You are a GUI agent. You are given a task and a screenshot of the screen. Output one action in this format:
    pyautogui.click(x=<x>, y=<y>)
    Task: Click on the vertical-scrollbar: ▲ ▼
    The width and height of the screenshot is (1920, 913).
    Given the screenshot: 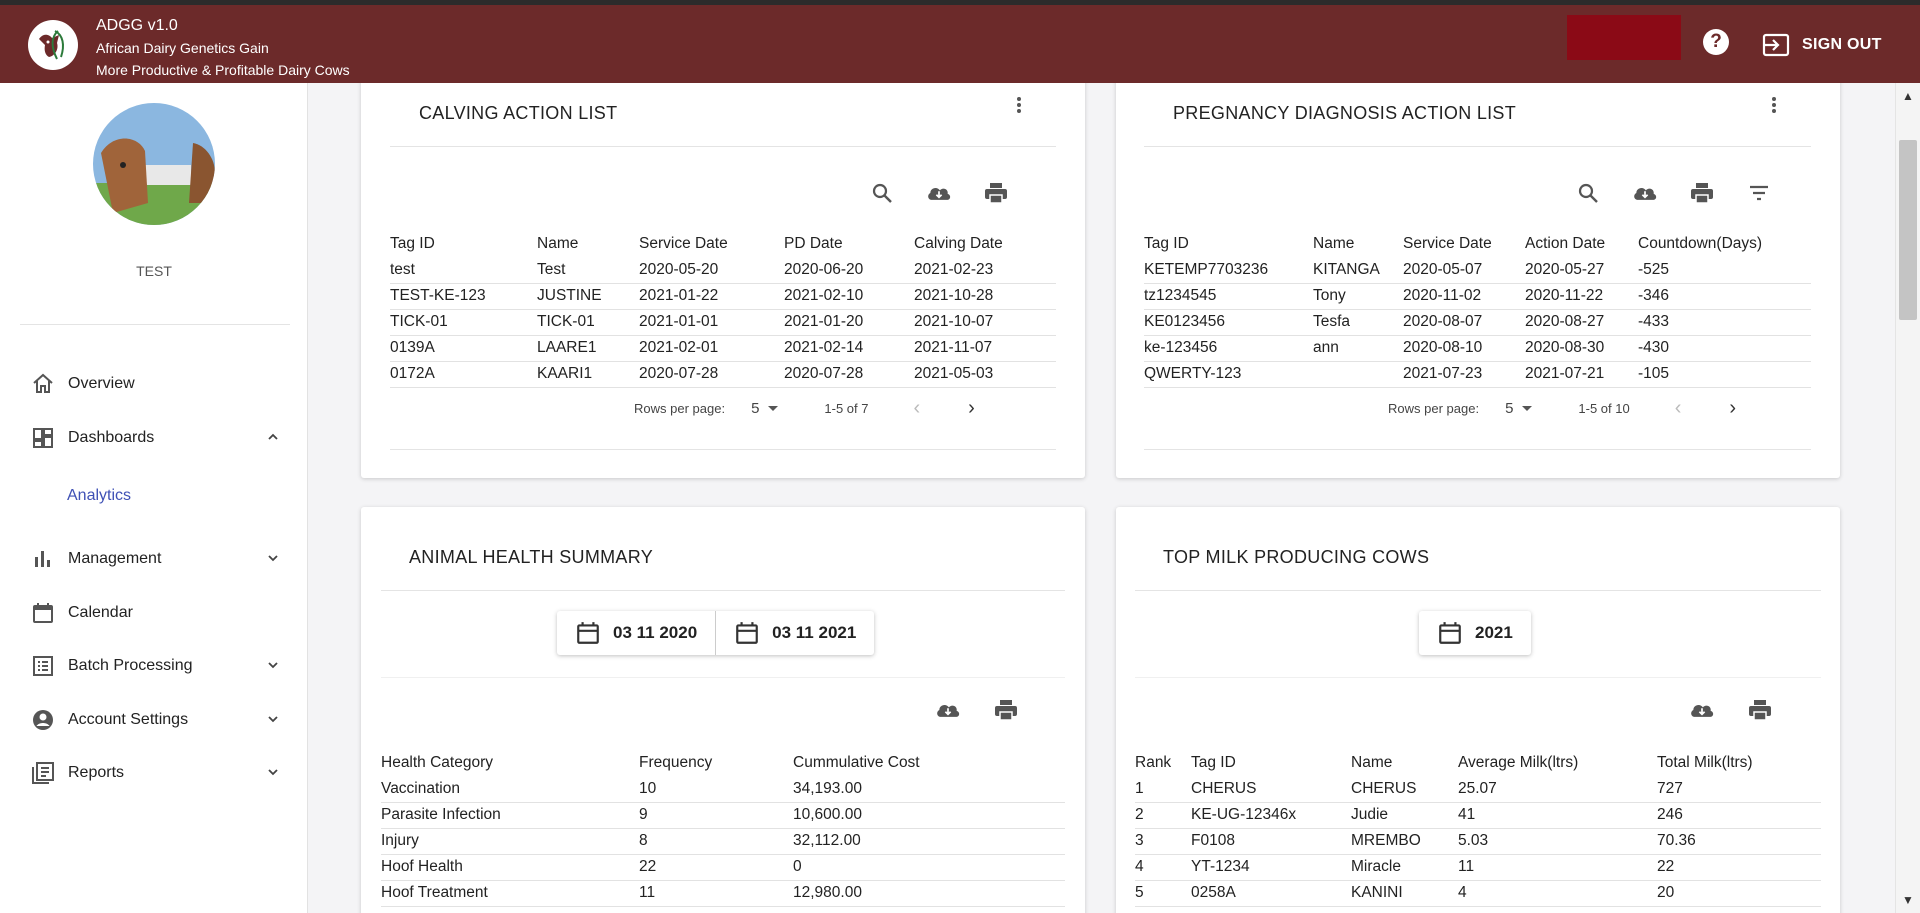 What is the action you would take?
    pyautogui.click(x=1907, y=498)
    